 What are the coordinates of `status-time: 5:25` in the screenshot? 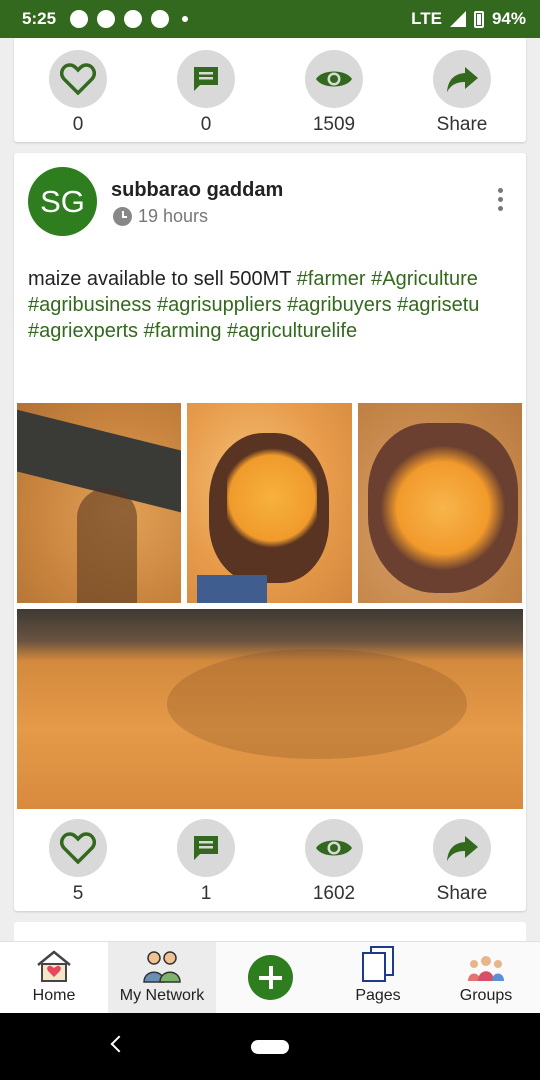 It's located at (39, 18).